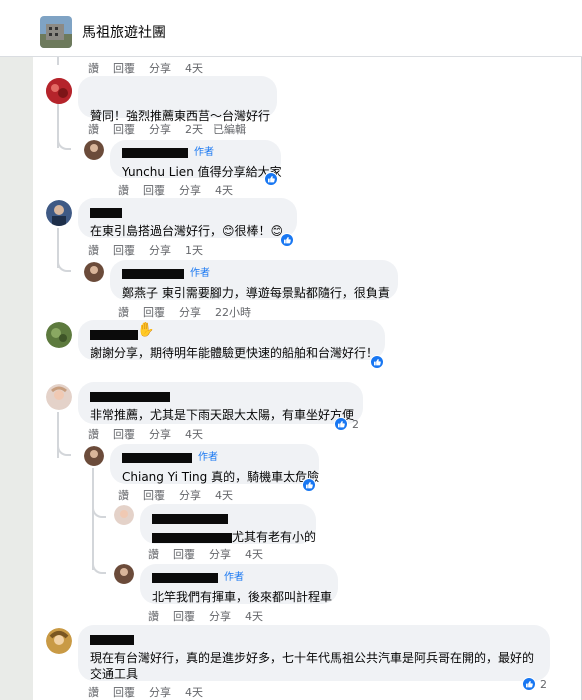  What do you see at coordinates (221, 476) in the screenshot?
I see `comment-text: Chiang Yi Ting 真的，騎機車太危險` at bounding box center [221, 476].